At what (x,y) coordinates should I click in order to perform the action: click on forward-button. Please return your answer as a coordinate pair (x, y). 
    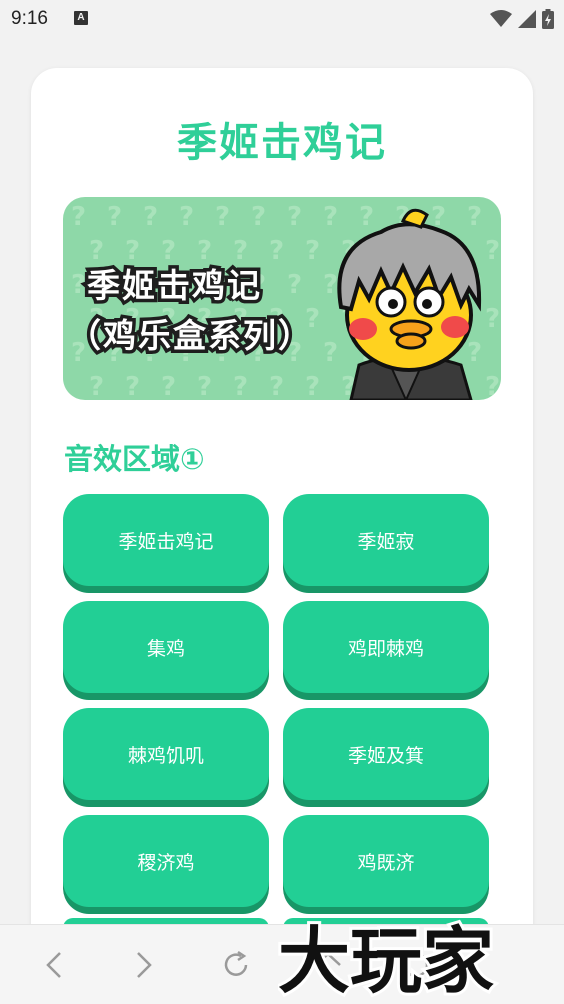
    Looking at the image, I should click on (144, 965).